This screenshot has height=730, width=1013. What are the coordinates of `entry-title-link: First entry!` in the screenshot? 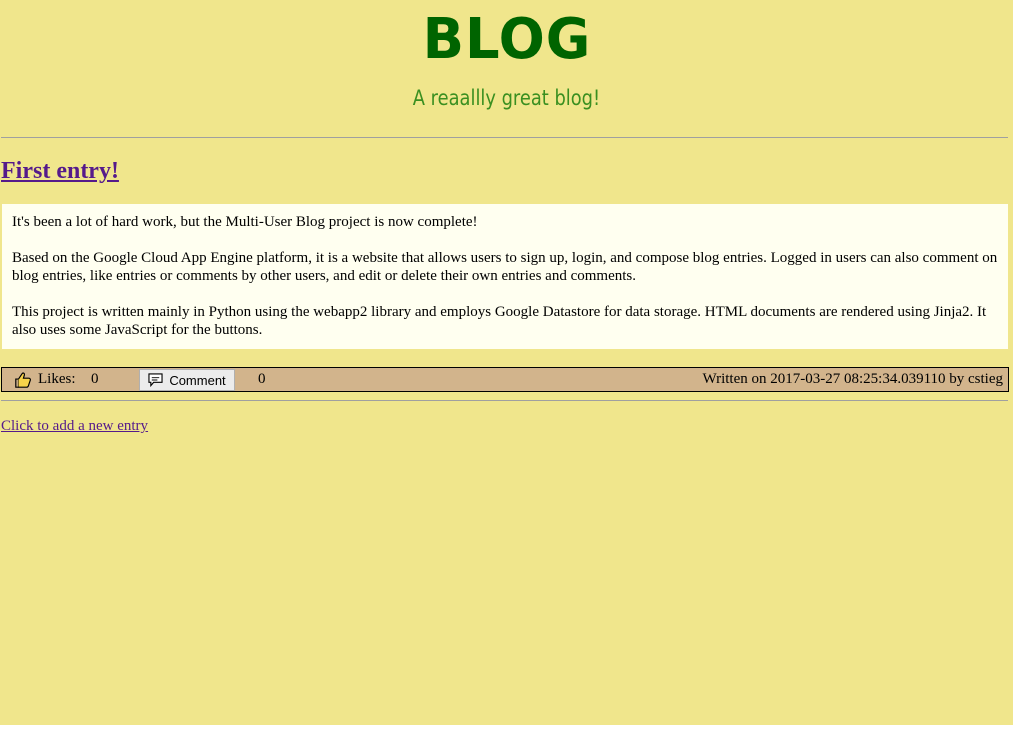 It's located at (60, 171).